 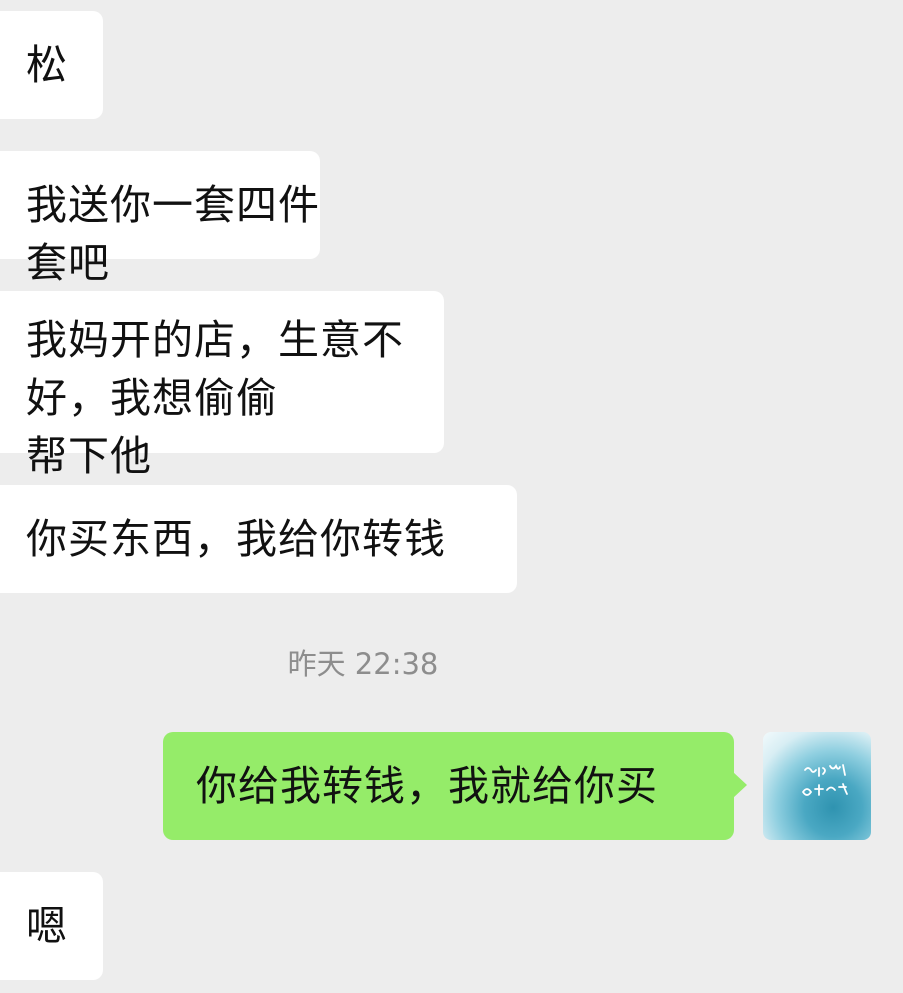 What do you see at coordinates (825, 779) in the screenshot?
I see `avatar-image-icon` at bounding box center [825, 779].